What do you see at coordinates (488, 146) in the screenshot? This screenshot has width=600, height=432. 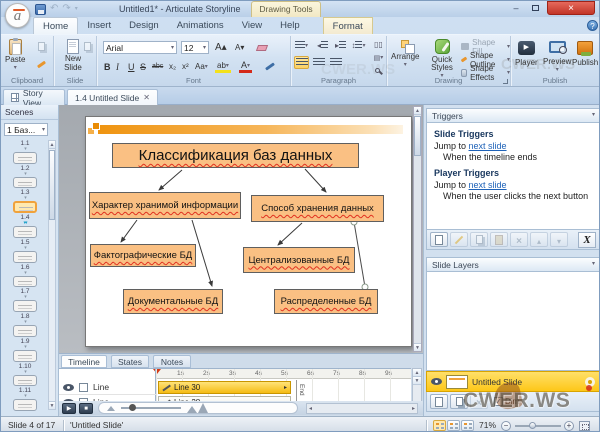 I see `next-slide-link: next slide` at bounding box center [488, 146].